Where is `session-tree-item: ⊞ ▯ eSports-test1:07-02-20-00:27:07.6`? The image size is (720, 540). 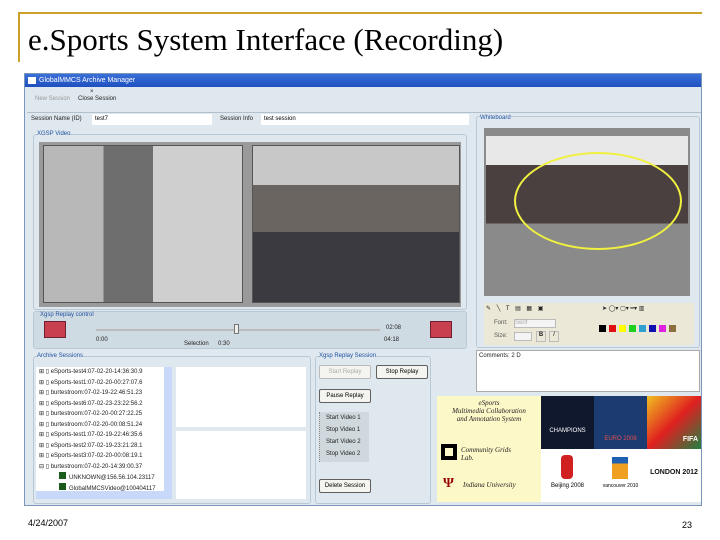
session-tree-item: ⊞ ▯ eSports-test1:07-02-20-00:27:07.6 is located at coordinates (105, 383).